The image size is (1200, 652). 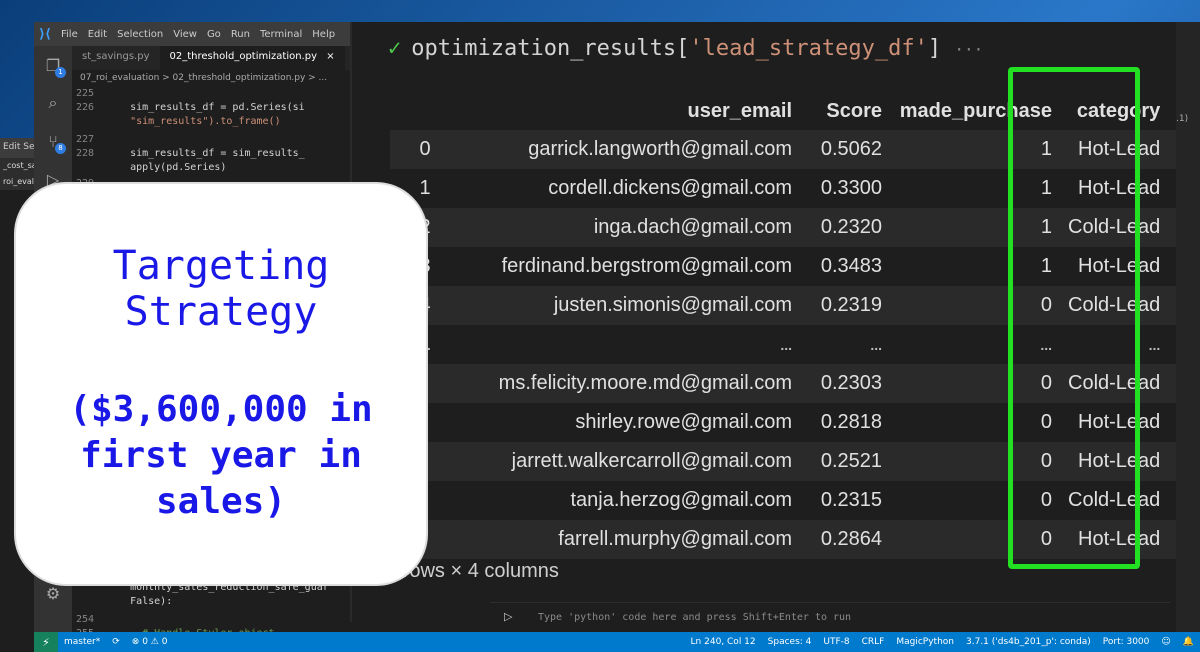 What do you see at coordinates (683, 422) in the screenshot?
I see `email-cell: shirley.rowe@gmail.com` at bounding box center [683, 422].